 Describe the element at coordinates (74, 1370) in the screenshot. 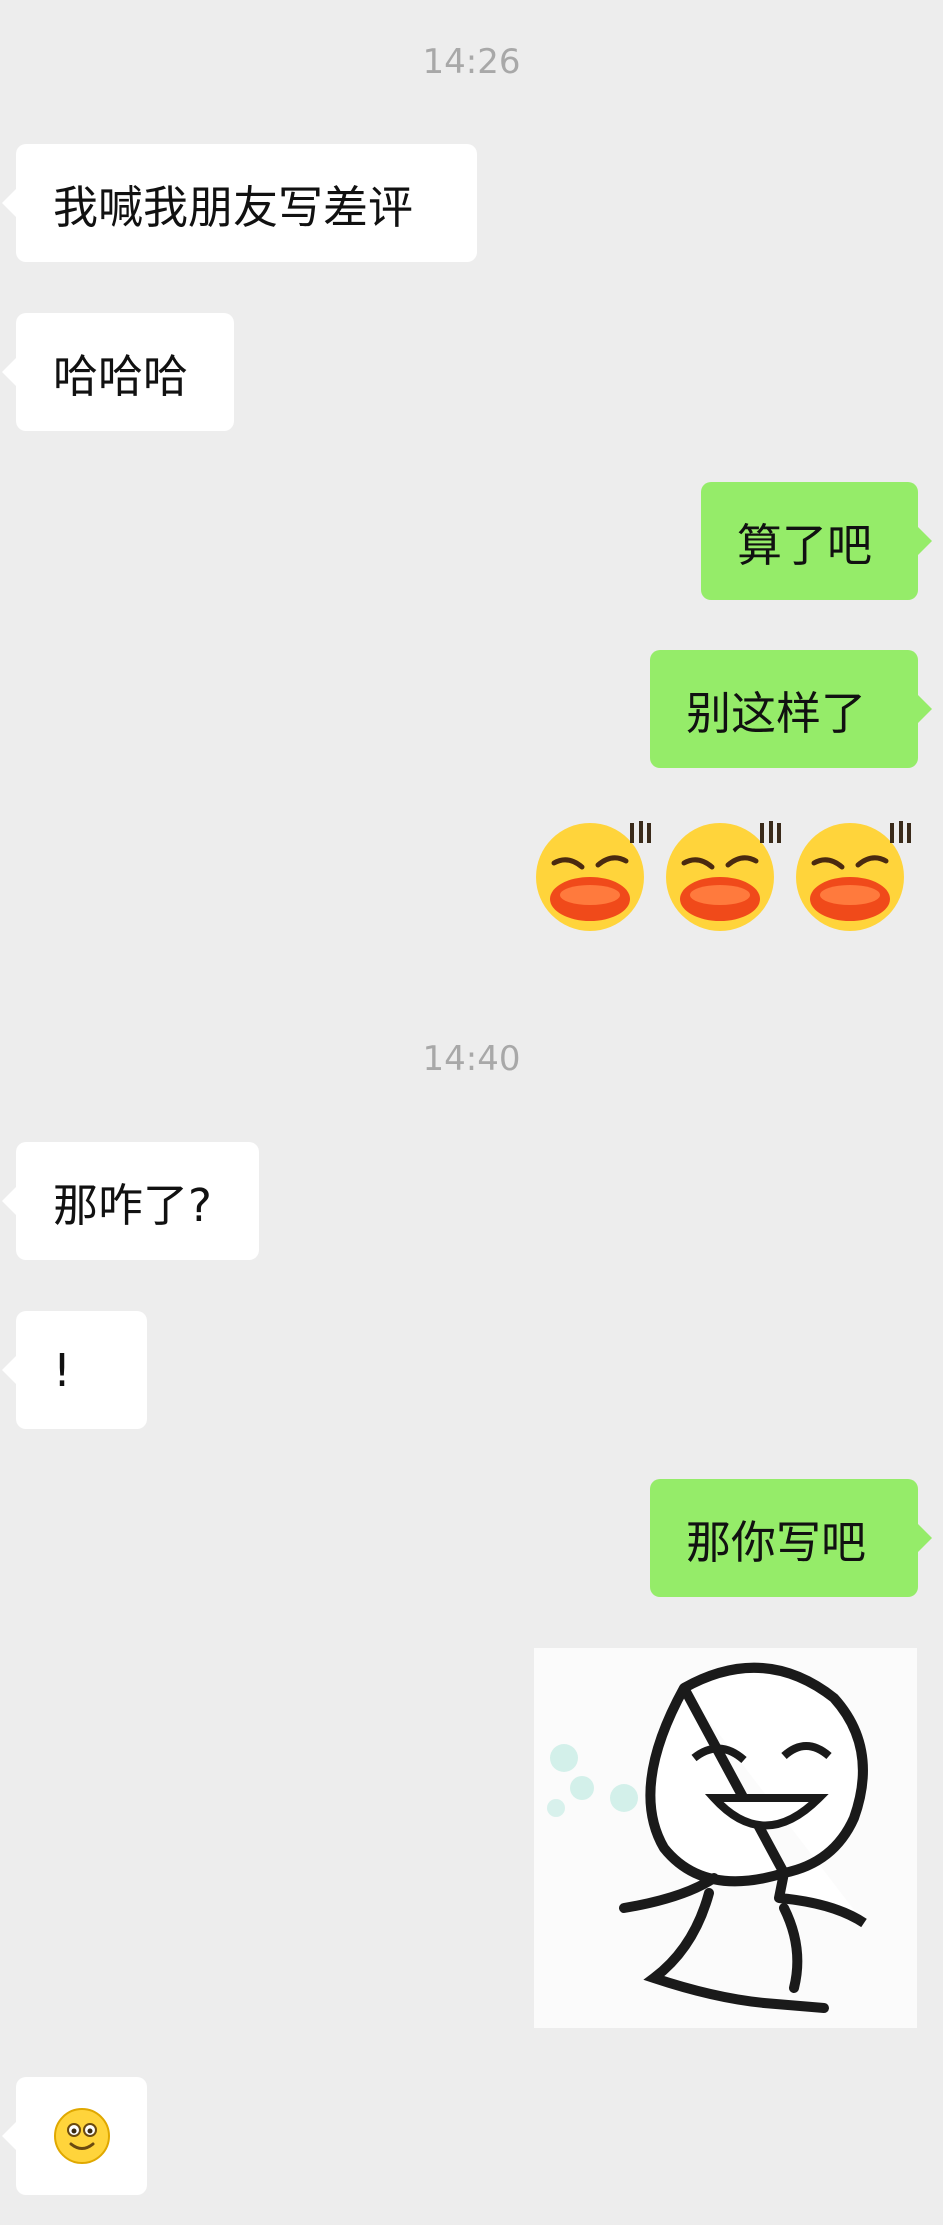

I see `message-bubble-incoming: !` at that location.